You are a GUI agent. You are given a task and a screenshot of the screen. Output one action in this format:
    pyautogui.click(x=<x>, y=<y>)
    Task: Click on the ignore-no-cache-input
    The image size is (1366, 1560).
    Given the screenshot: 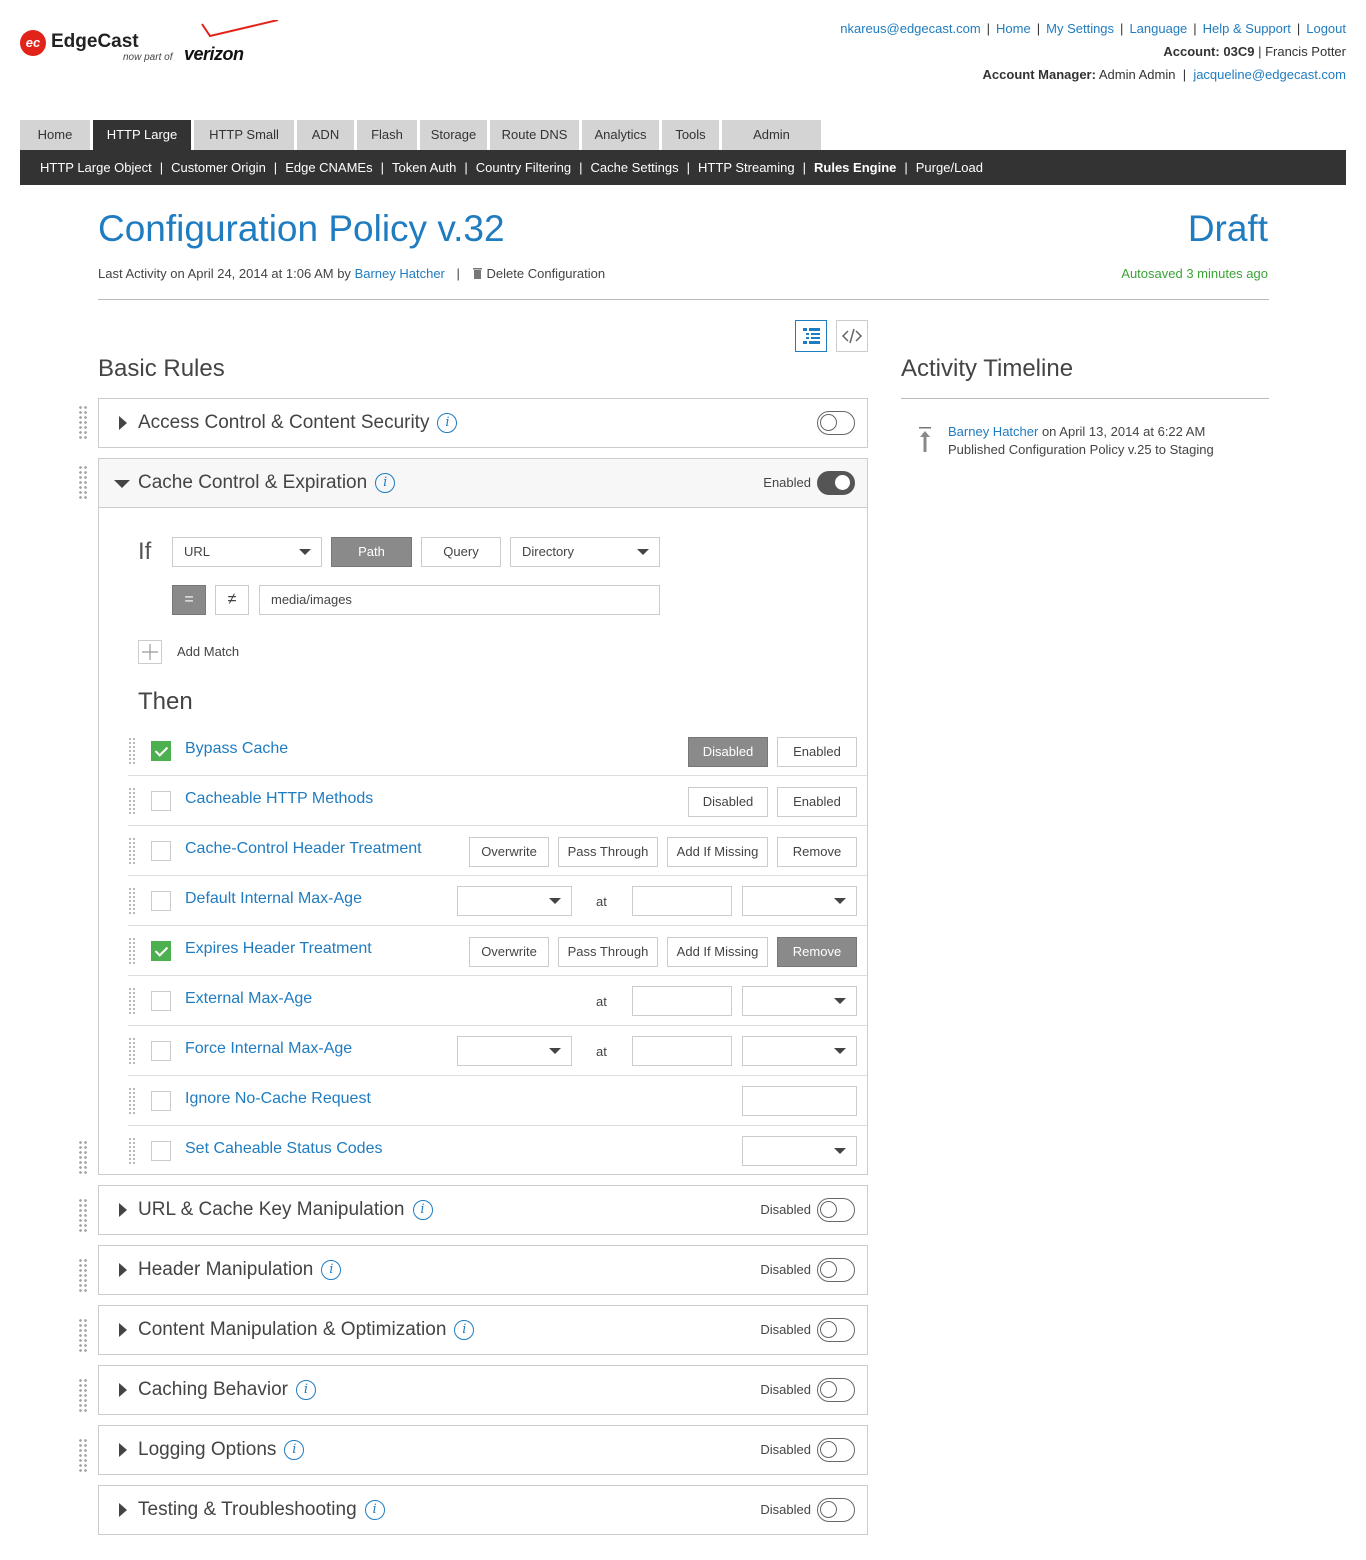 What is the action you would take?
    pyautogui.click(x=799, y=1101)
    